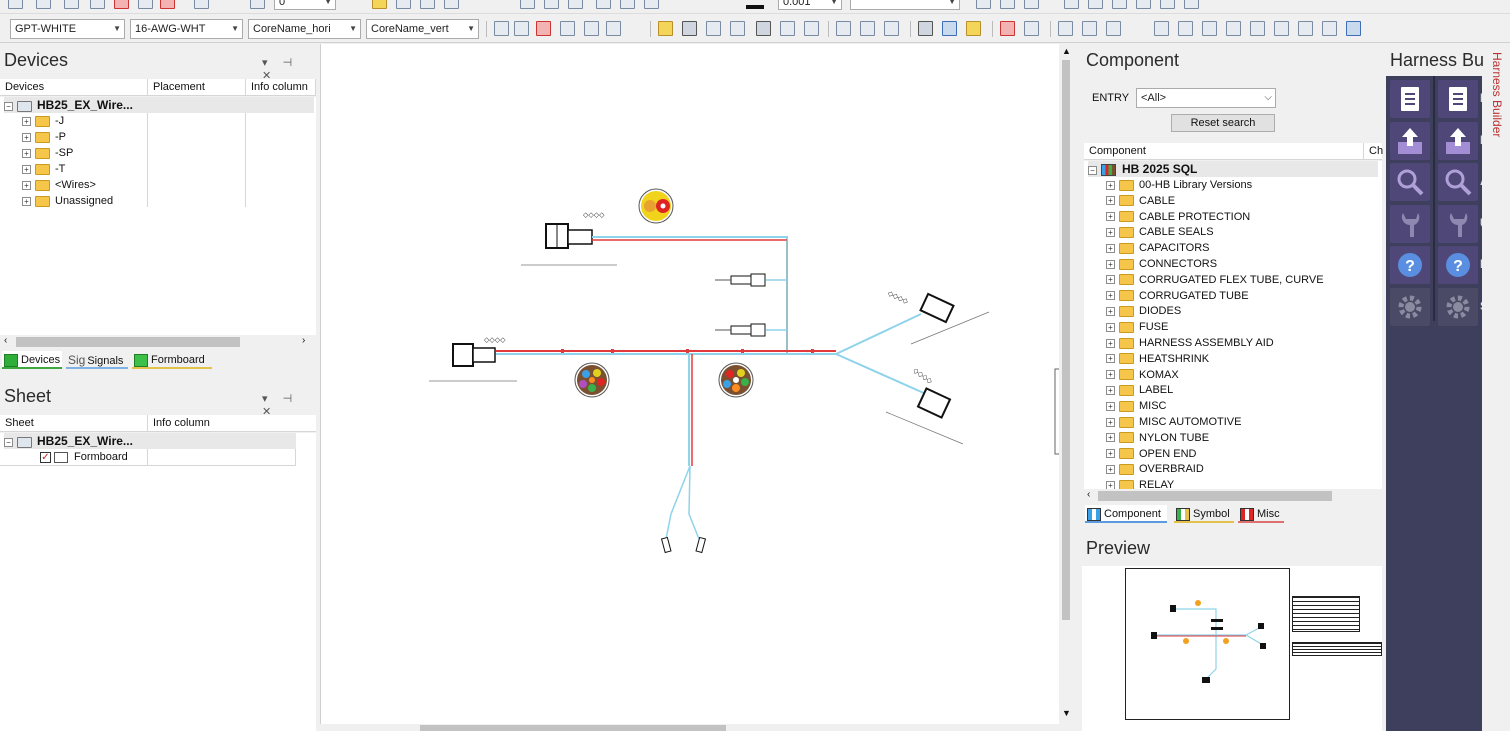  What do you see at coordinates (303, 340) in the screenshot?
I see `scroll-right-icon: ›` at bounding box center [303, 340].